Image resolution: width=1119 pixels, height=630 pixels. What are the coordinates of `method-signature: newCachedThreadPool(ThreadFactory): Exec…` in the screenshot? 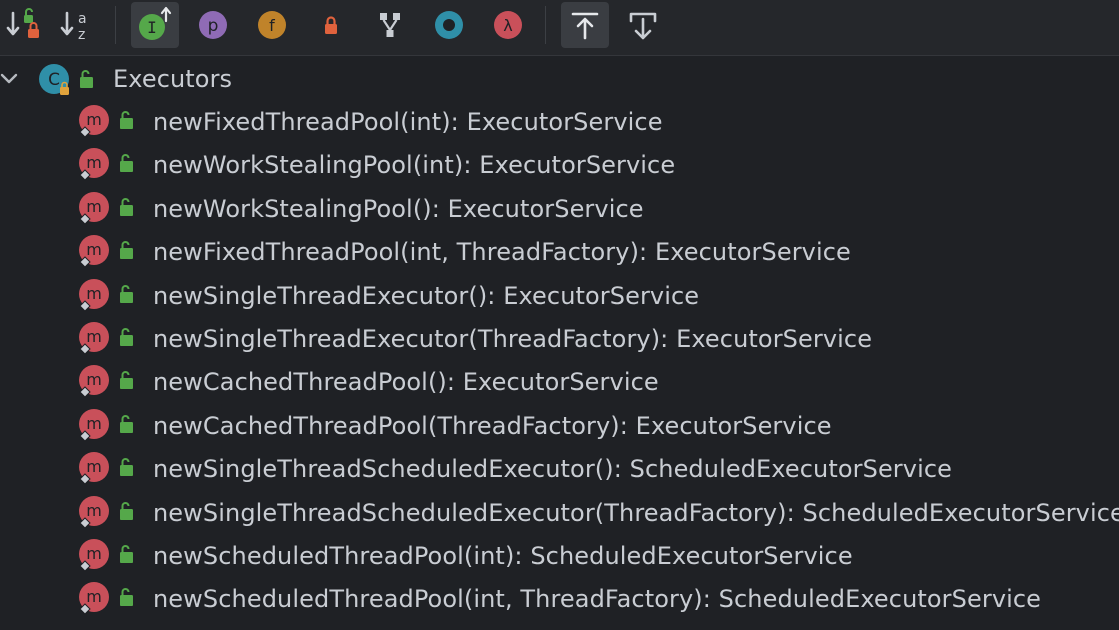 It's located at (492, 425).